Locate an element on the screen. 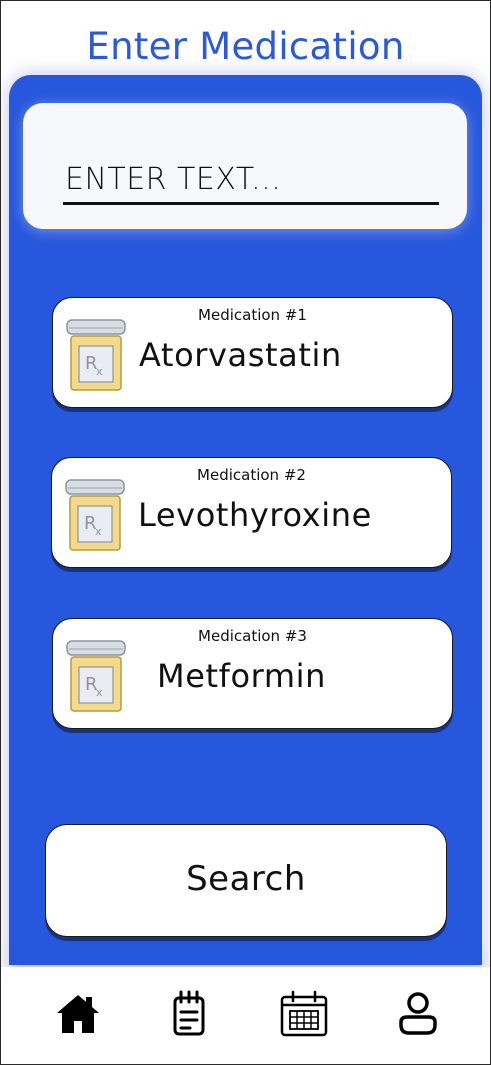 The height and width of the screenshot is (1065, 491). profile-icon is located at coordinates (418, 1013).